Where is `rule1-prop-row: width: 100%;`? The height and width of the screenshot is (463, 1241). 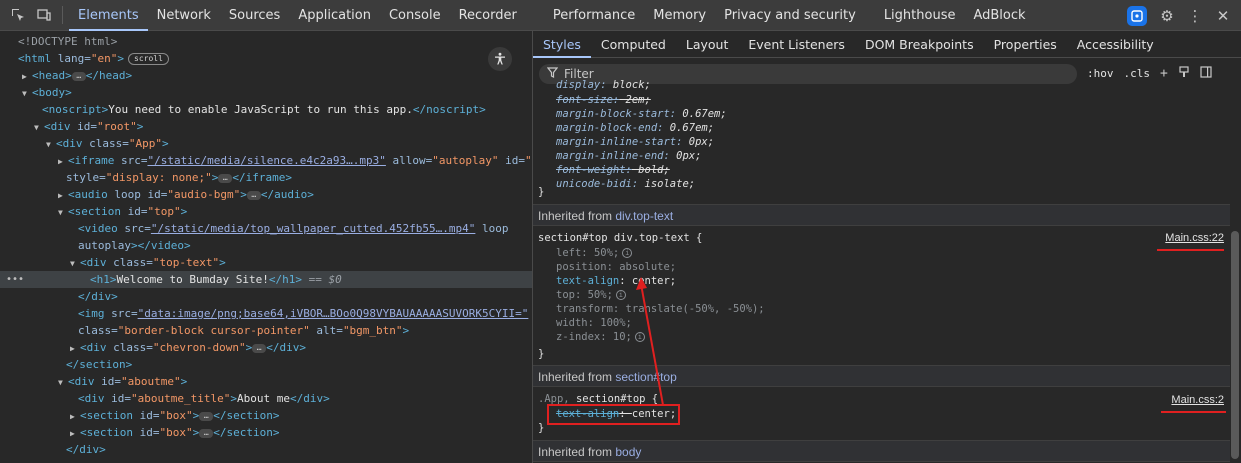
rule1-prop-row: width: 100%; is located at coordinates (594, 323).